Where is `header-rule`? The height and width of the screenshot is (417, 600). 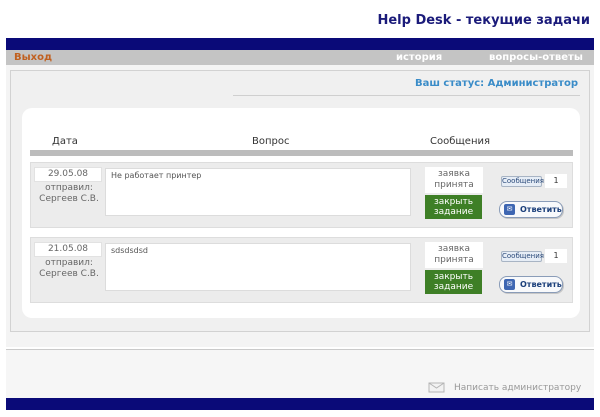 header-rule is located at coordinates (301, 153).